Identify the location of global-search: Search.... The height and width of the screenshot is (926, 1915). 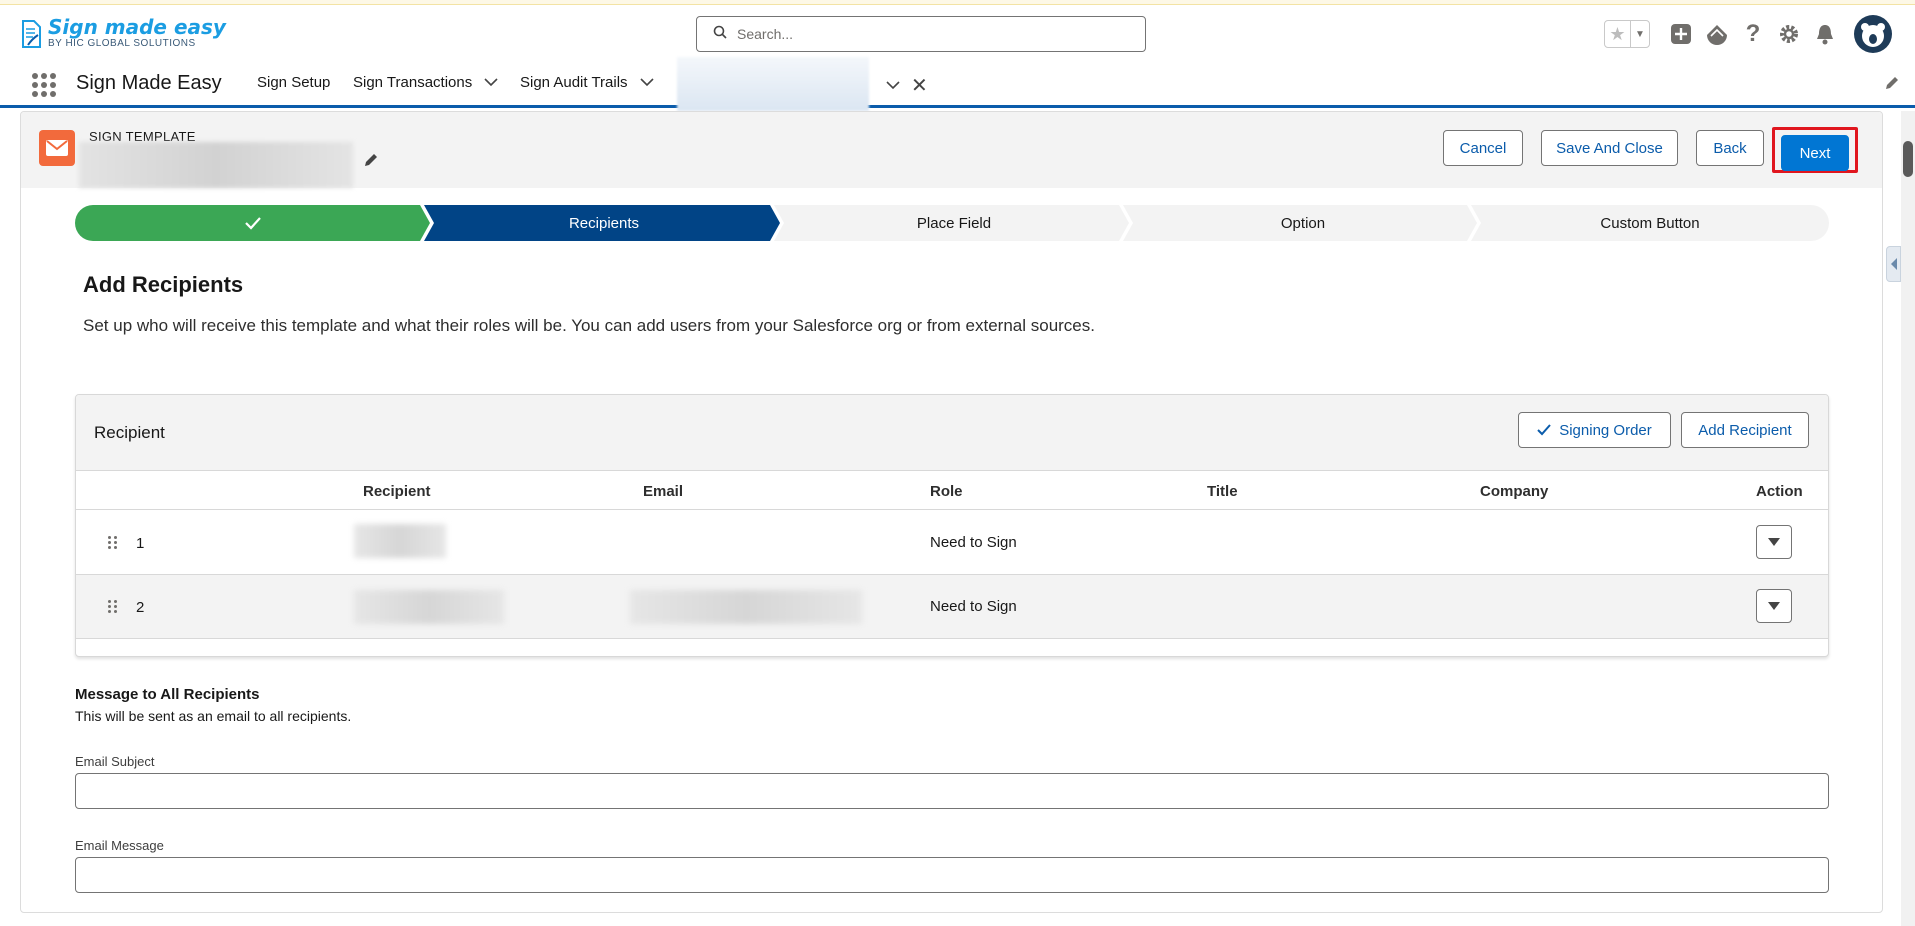
(921, 34).